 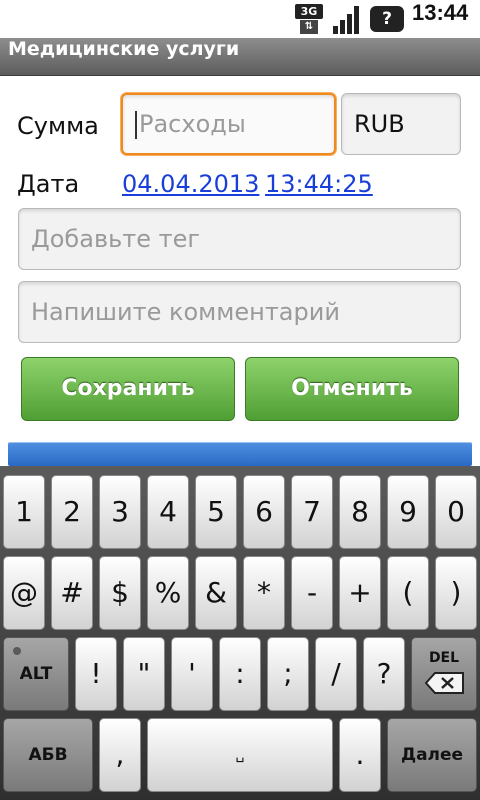 What do you see at coordinates (36, 674) in the screenshot?
I see `alt-key: ALT` at bounding box center [36, 674].